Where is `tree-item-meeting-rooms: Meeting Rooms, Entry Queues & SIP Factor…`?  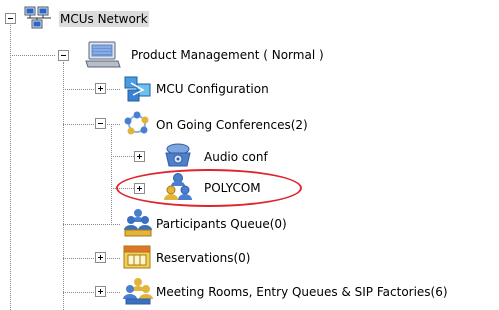 tree-item-meeting-rooms: Meeting Rooms, Entry Queues & SIP Factor… is located at coordinates (302, 292).